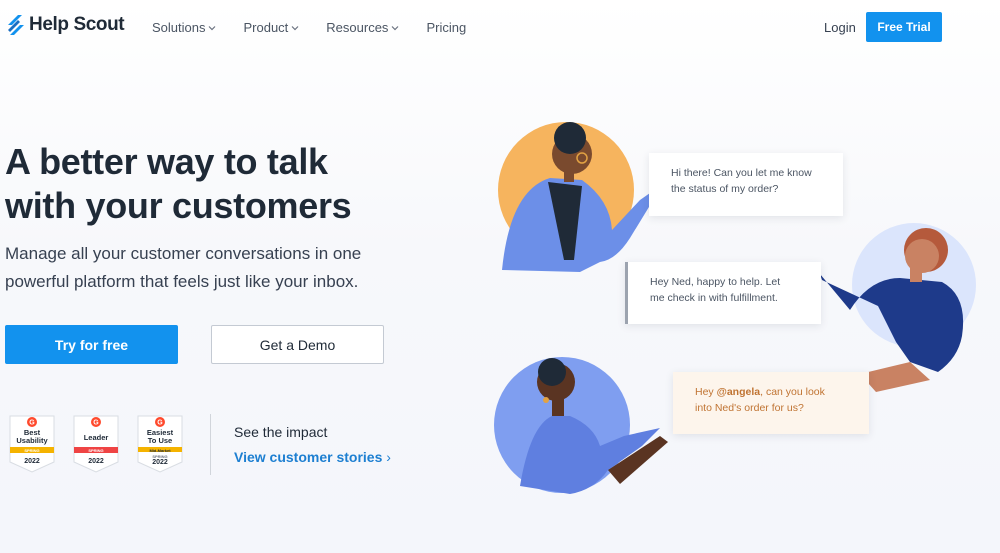 Image resolution: width=1000 pixels, height=553 pixels. What do you see at coordinates (32, 440) in the screenshot?
I see `badge-title-line: Usability` at bounding box center [32, 440].